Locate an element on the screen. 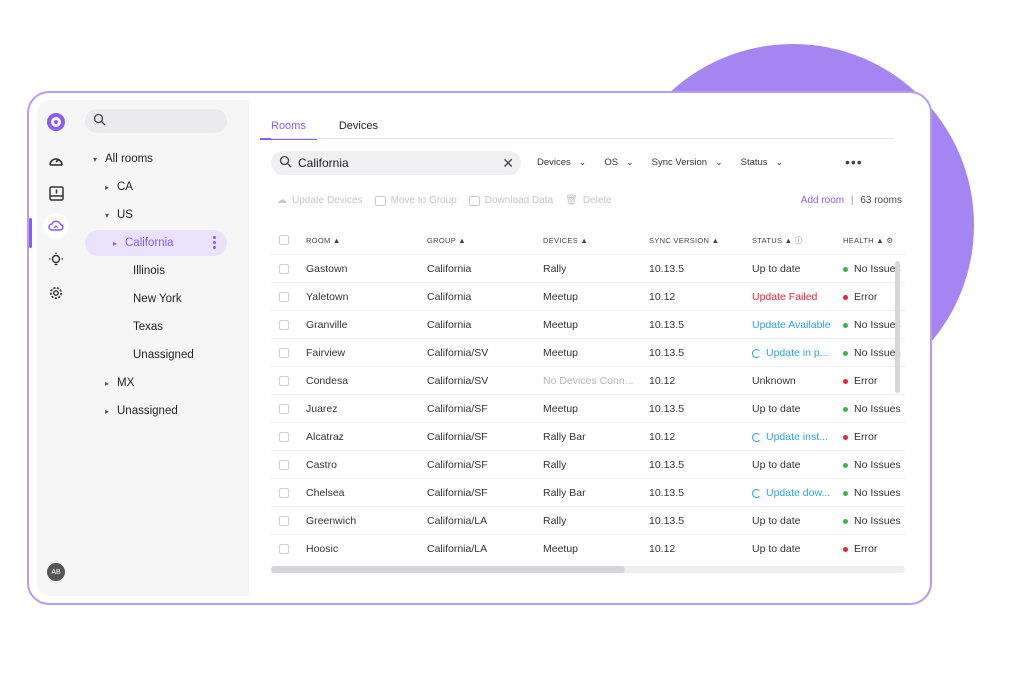 The height and width of the screenshot is (682, 1024). status-text: Update Available is located at coordinates (791, 325).